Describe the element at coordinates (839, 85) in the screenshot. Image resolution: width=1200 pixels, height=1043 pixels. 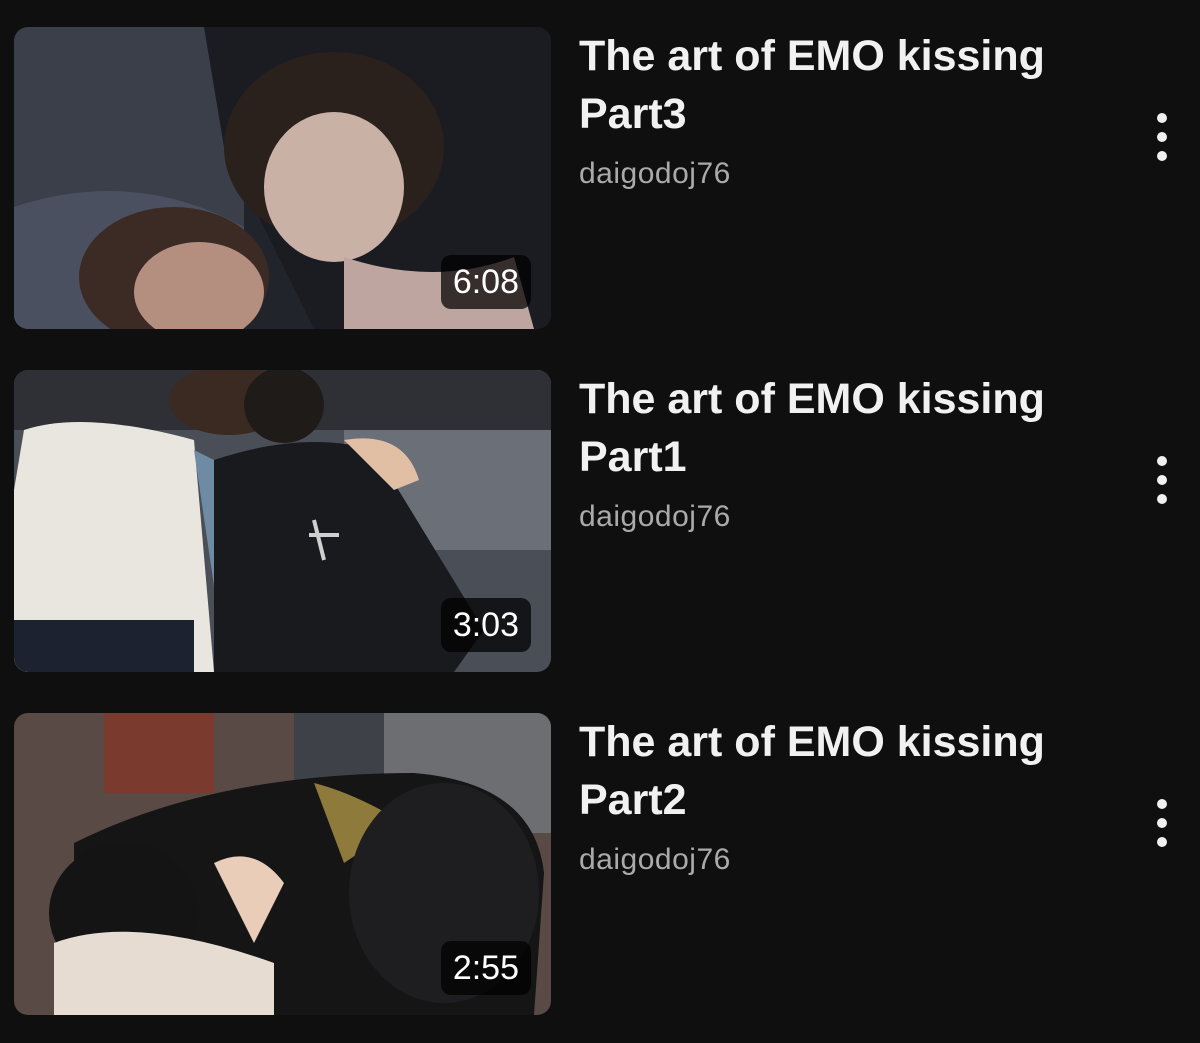
I see `video-title: The art of EMO kissing Part3` at that location.